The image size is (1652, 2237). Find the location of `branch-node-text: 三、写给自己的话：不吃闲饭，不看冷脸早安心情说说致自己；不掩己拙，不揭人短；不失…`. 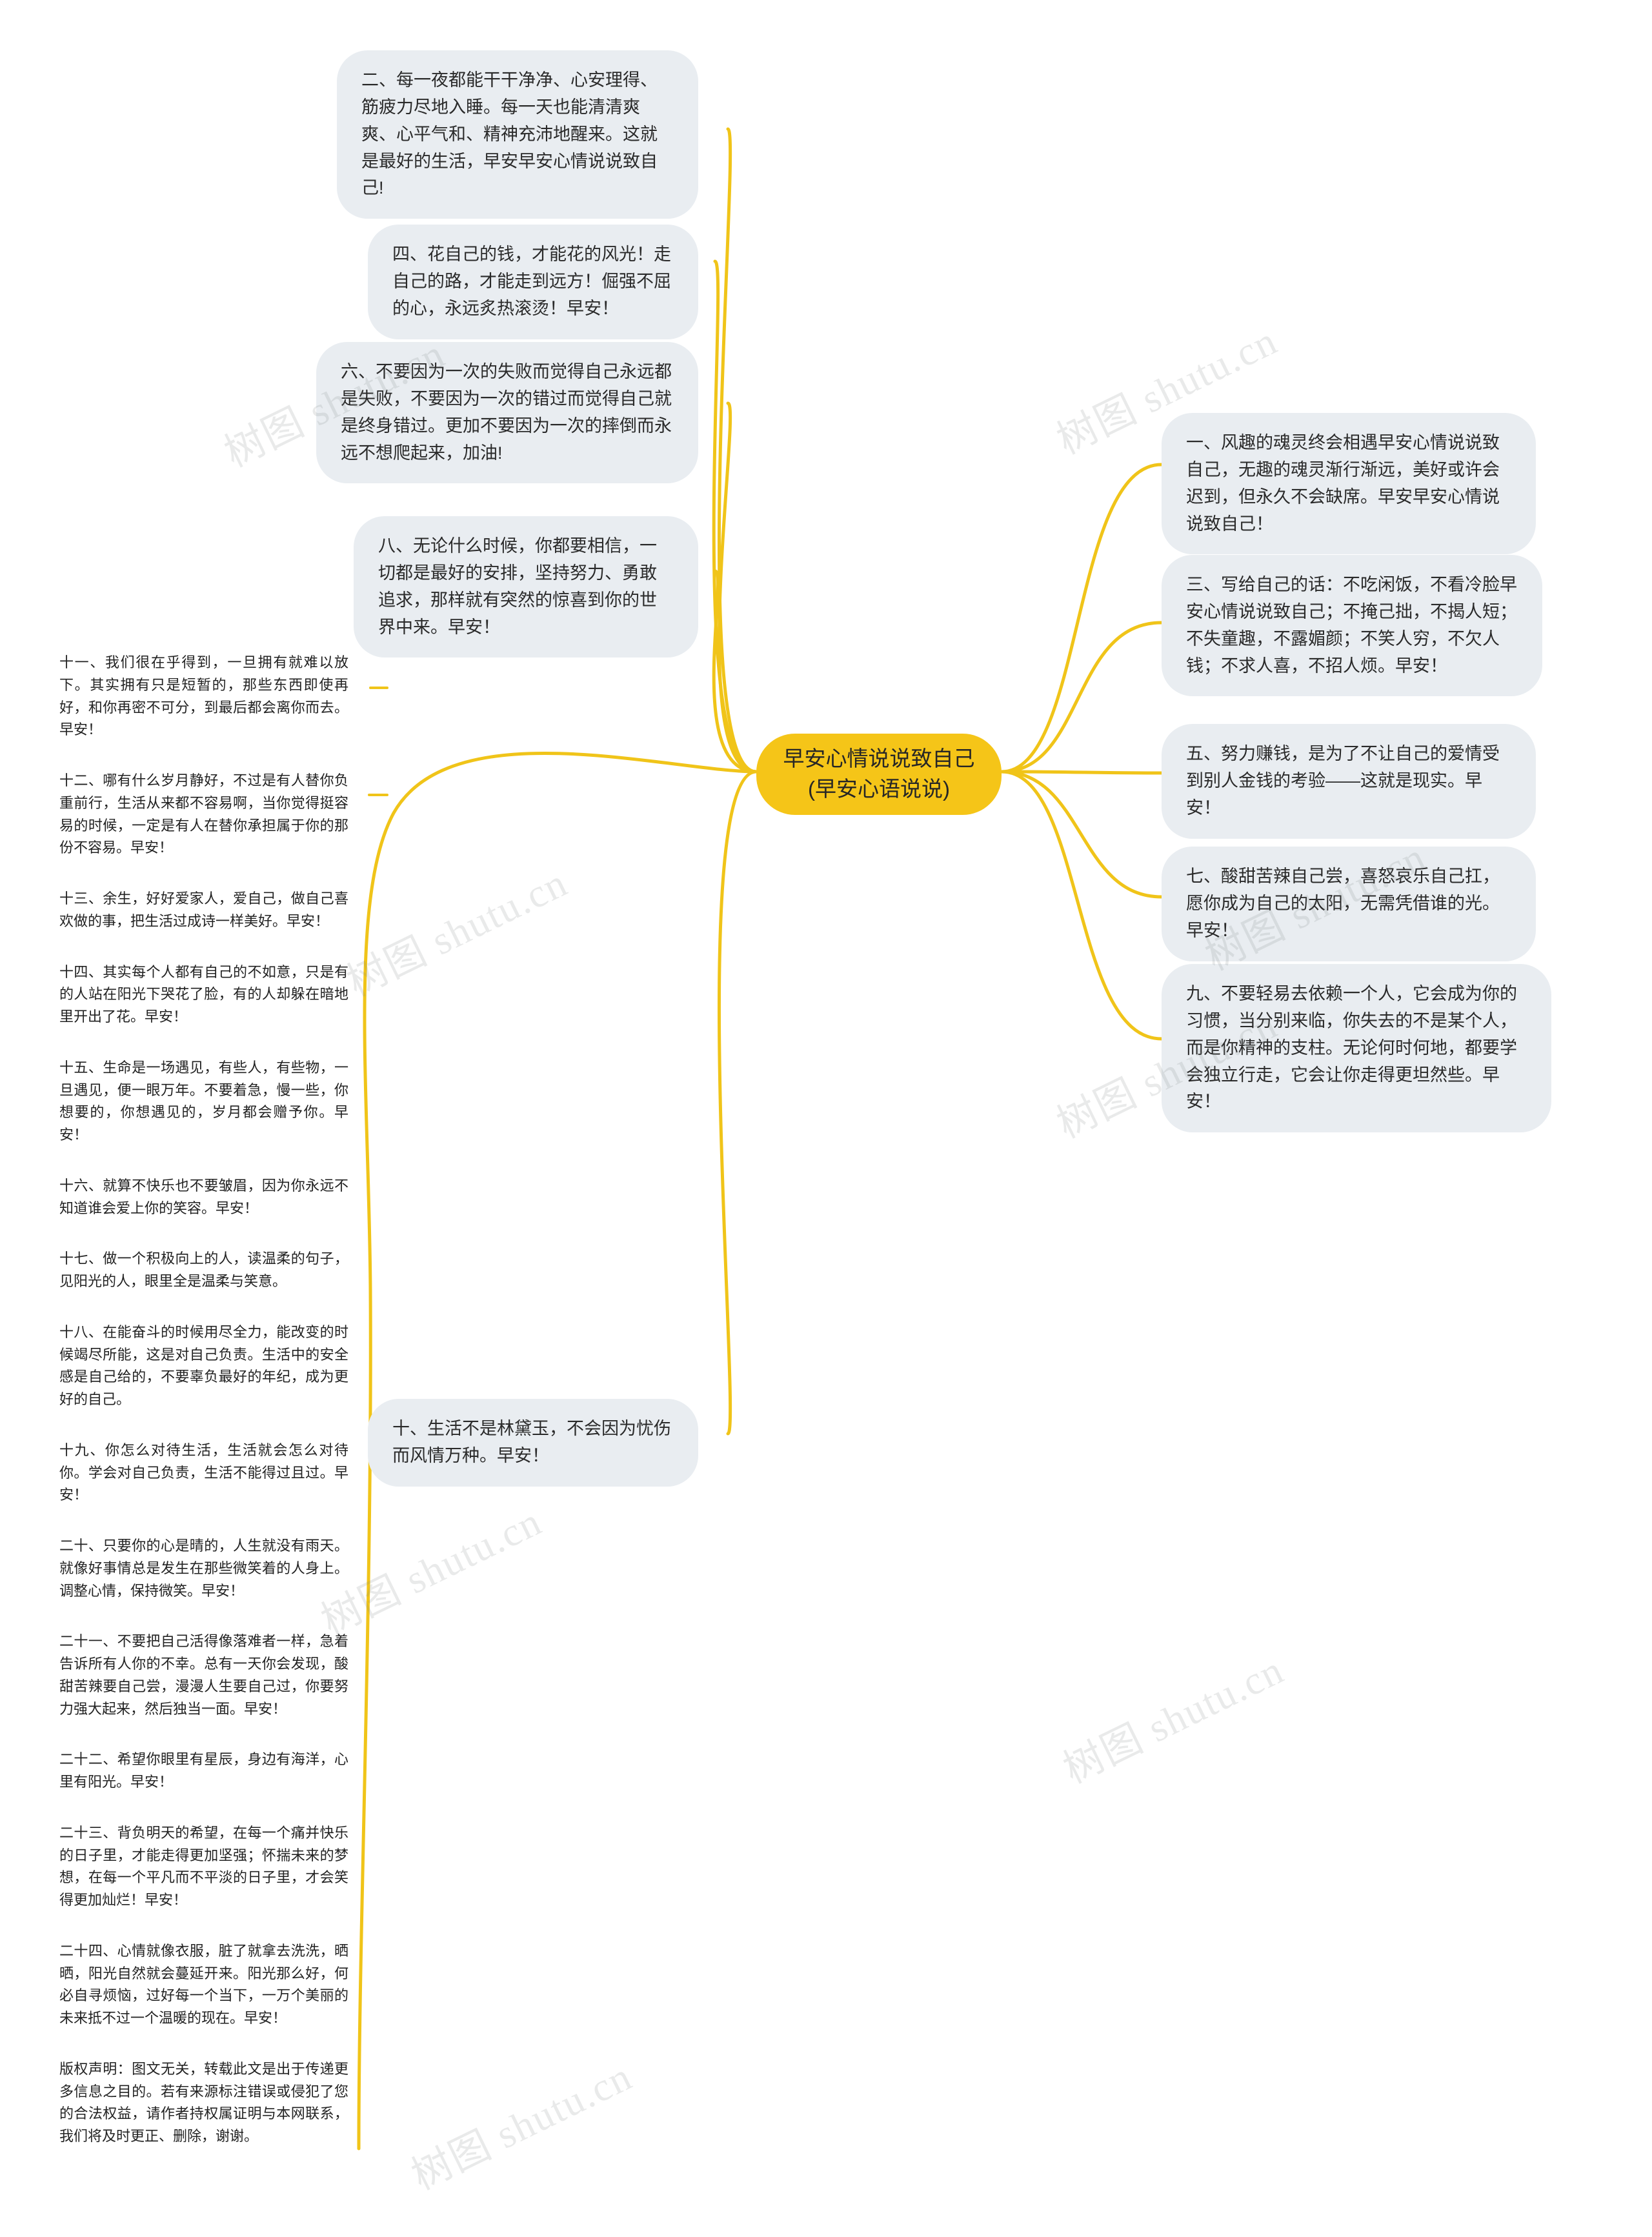

branch-node-text: 三、写给自己的话：不吃闲饭，不看冷脸早安心情说说致自己；不掩己拙，不揭人短；不失… is located at coordinates (1351, 625).